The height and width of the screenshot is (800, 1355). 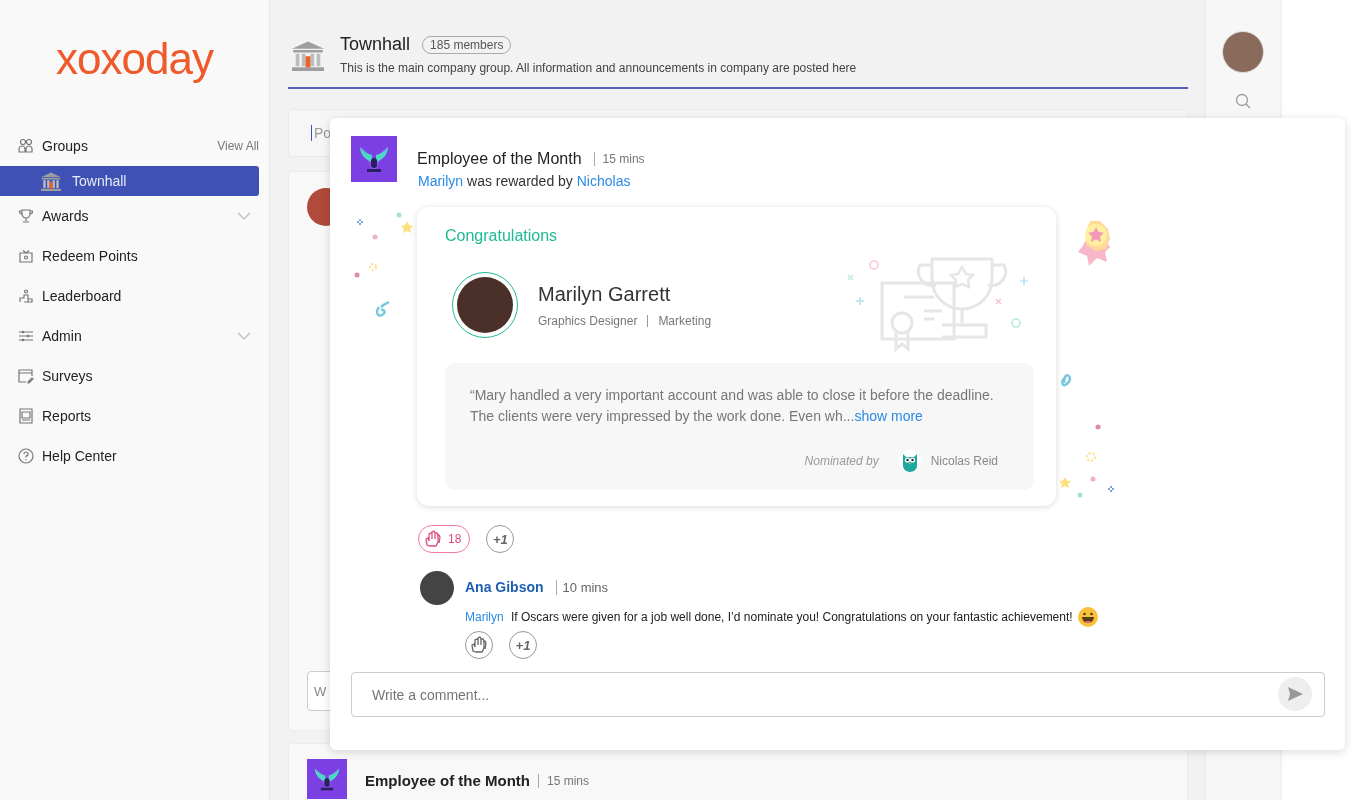 I want to click on giver-link: Nicholas, so click(x=603, y=181).